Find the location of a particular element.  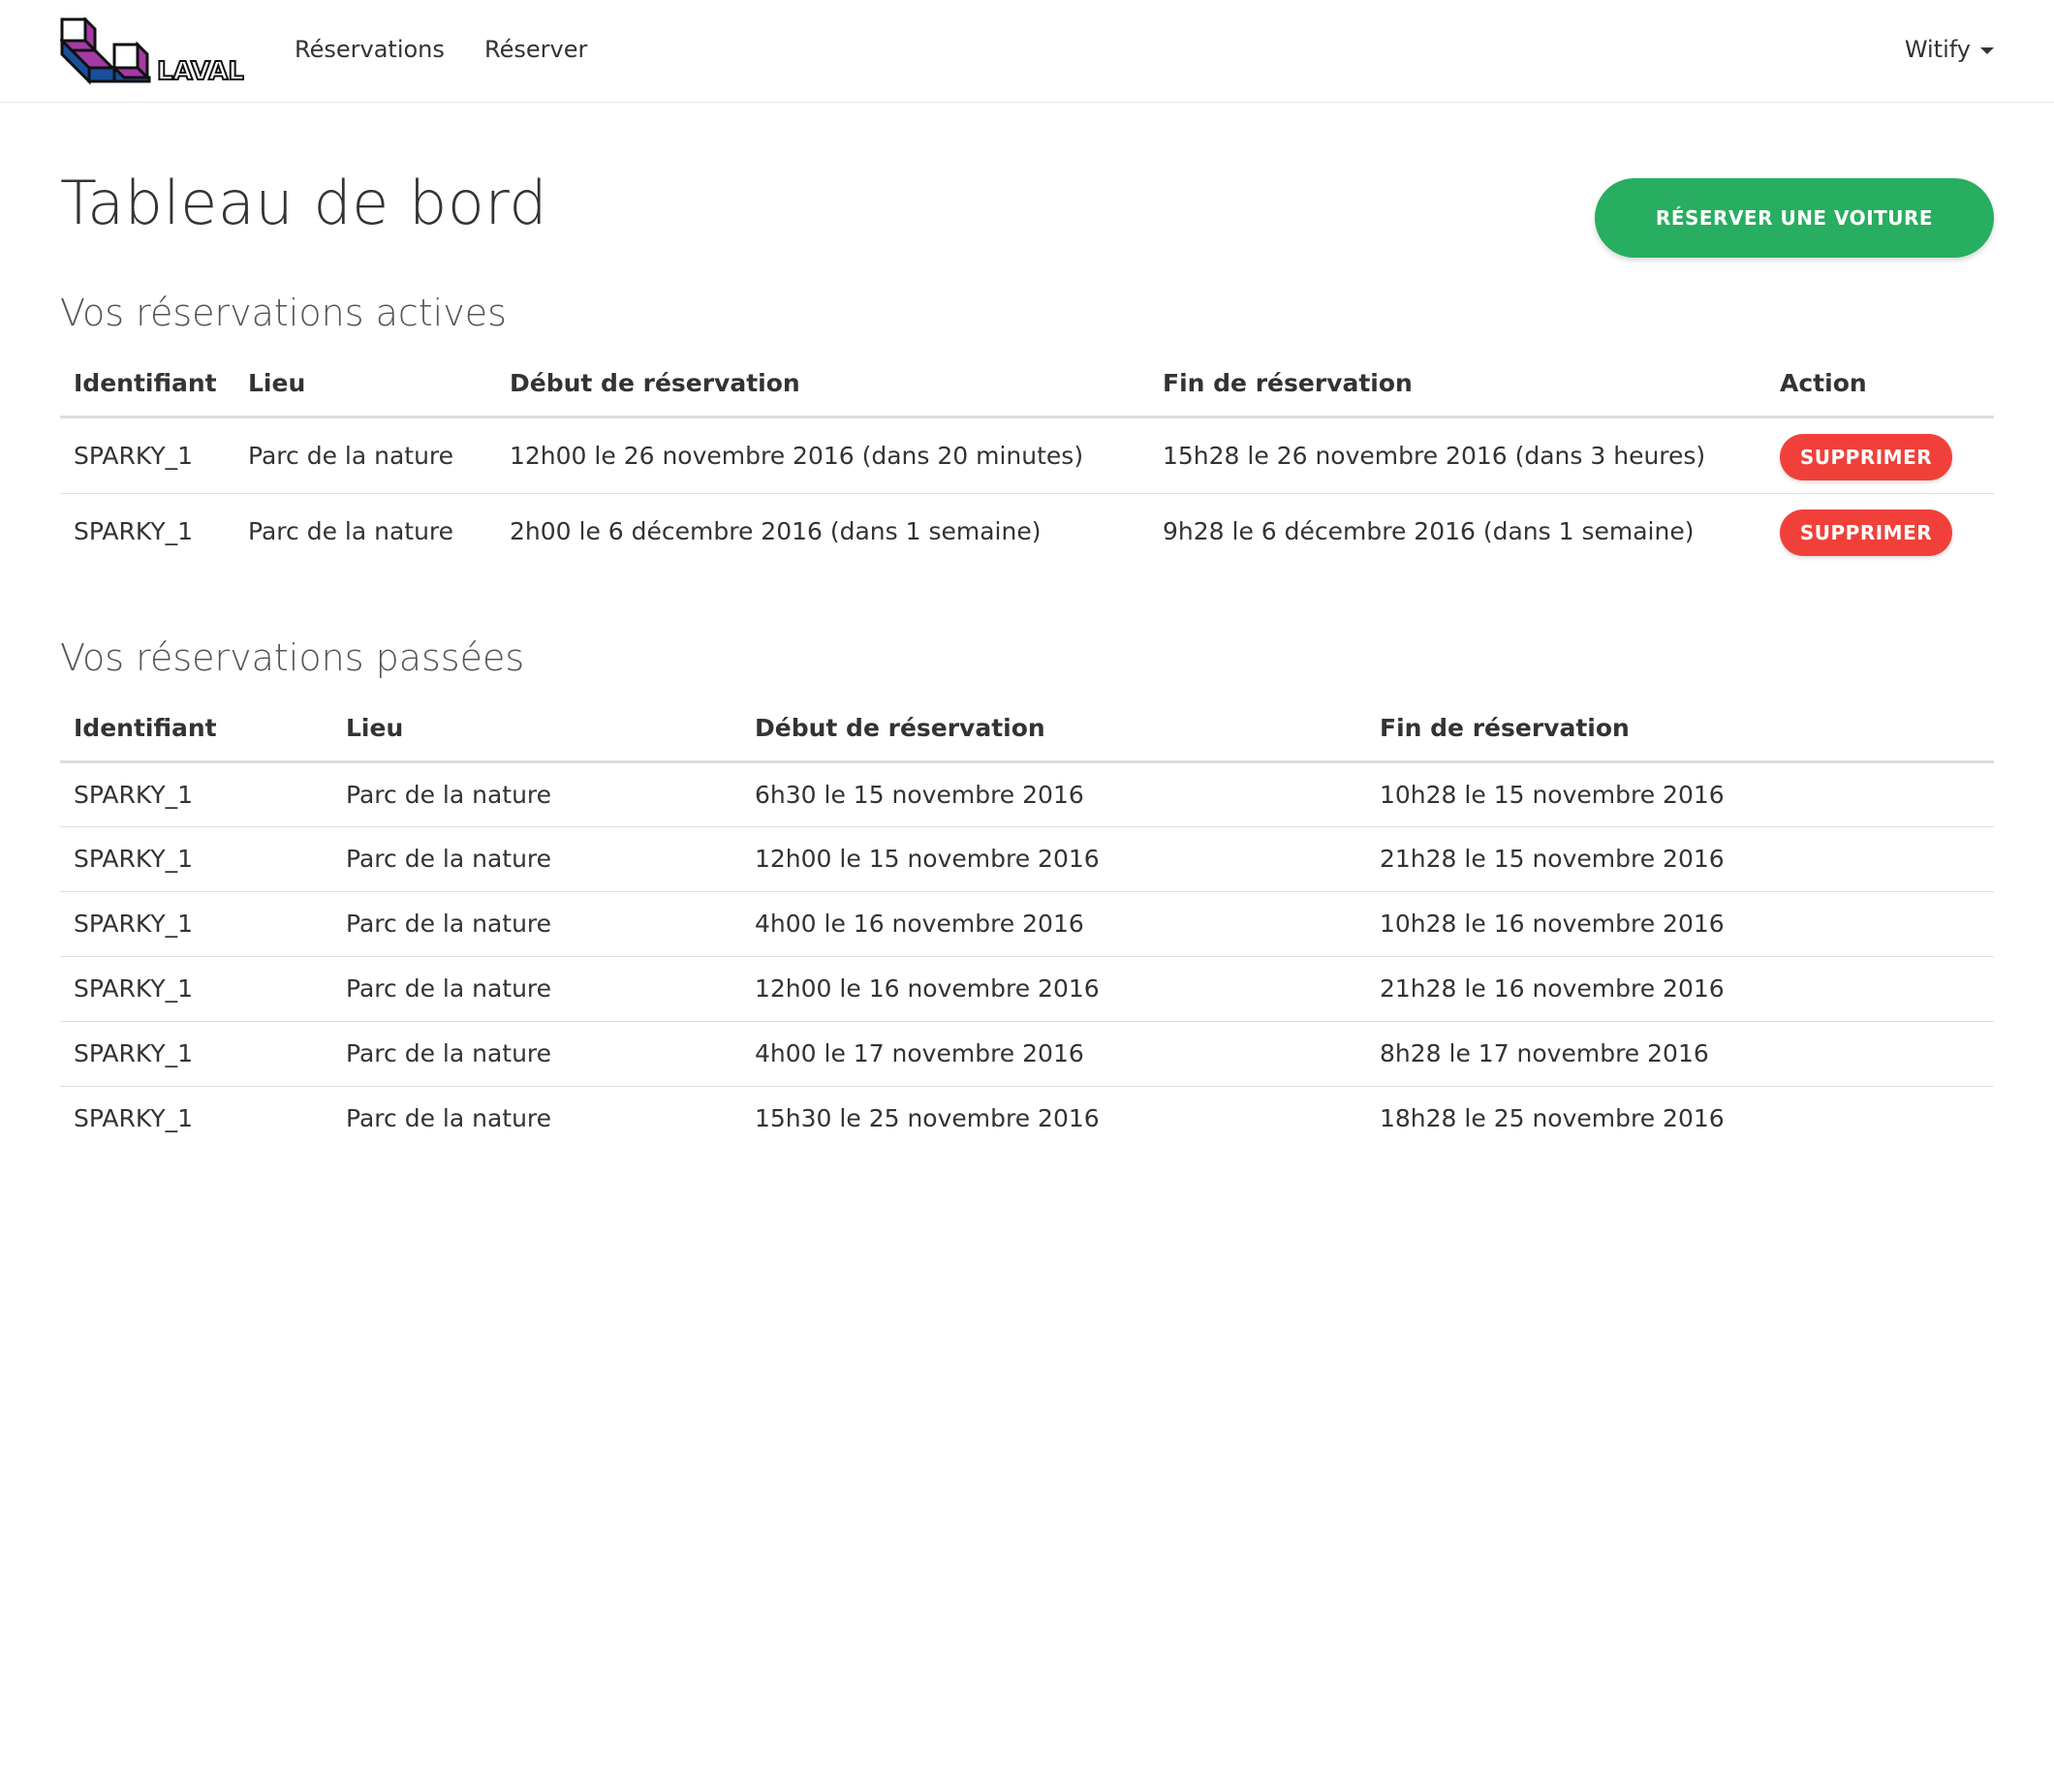

laval-logo-icon: LAVAL is located at coordinates (151, 51).